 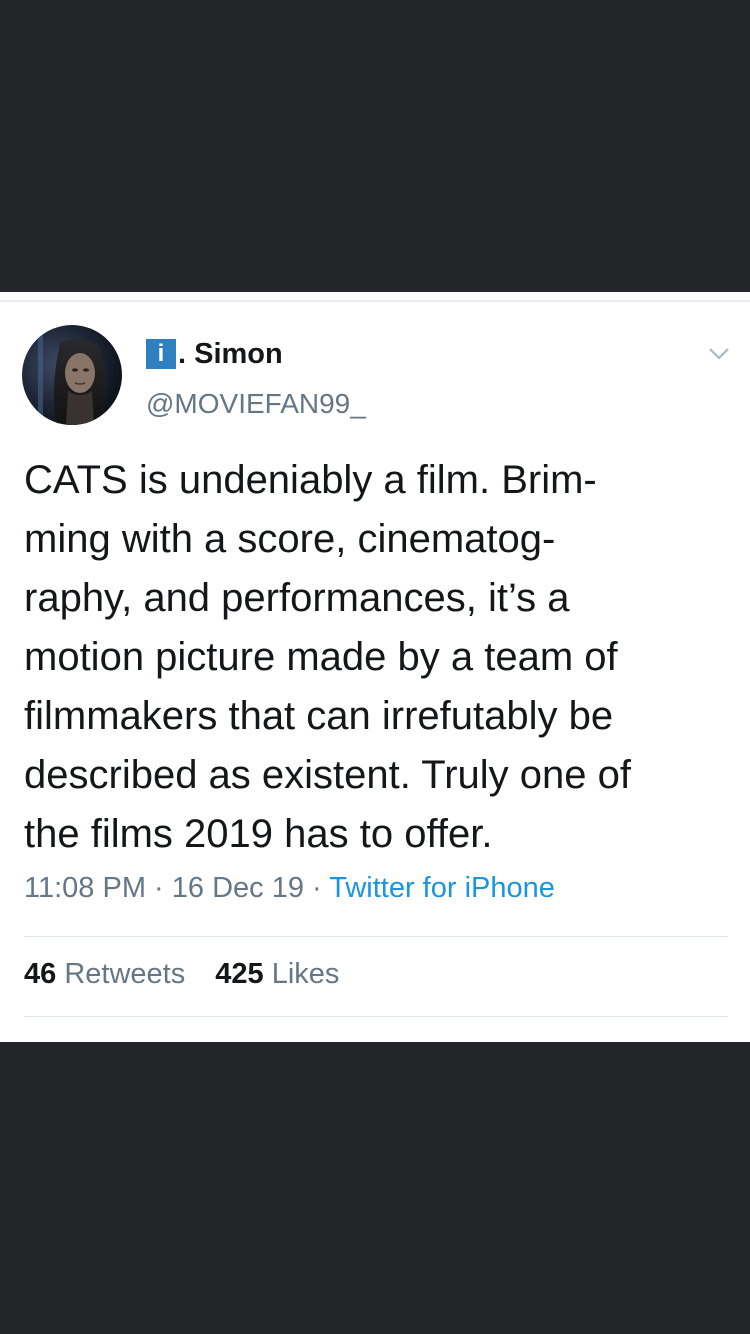 I want to click on display-name: . Simon, so click(x=230, y=353).